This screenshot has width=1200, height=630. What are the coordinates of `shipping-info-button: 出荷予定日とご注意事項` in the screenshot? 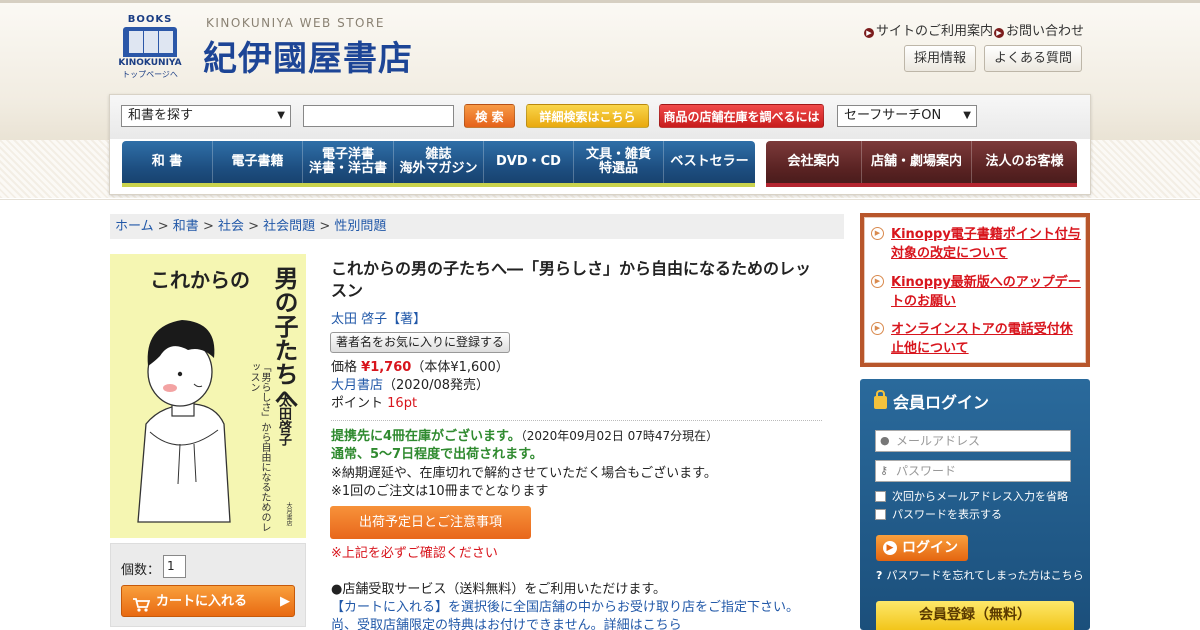 It's located at (430, 522).